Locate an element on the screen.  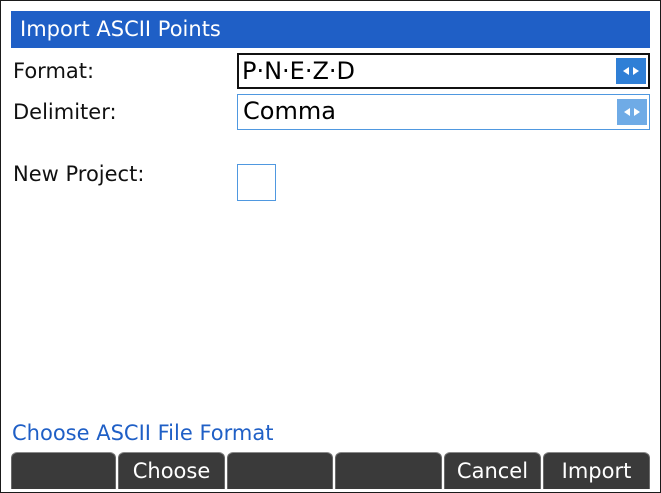
delimiter-value: Comma is located at coordinates (289, 111).